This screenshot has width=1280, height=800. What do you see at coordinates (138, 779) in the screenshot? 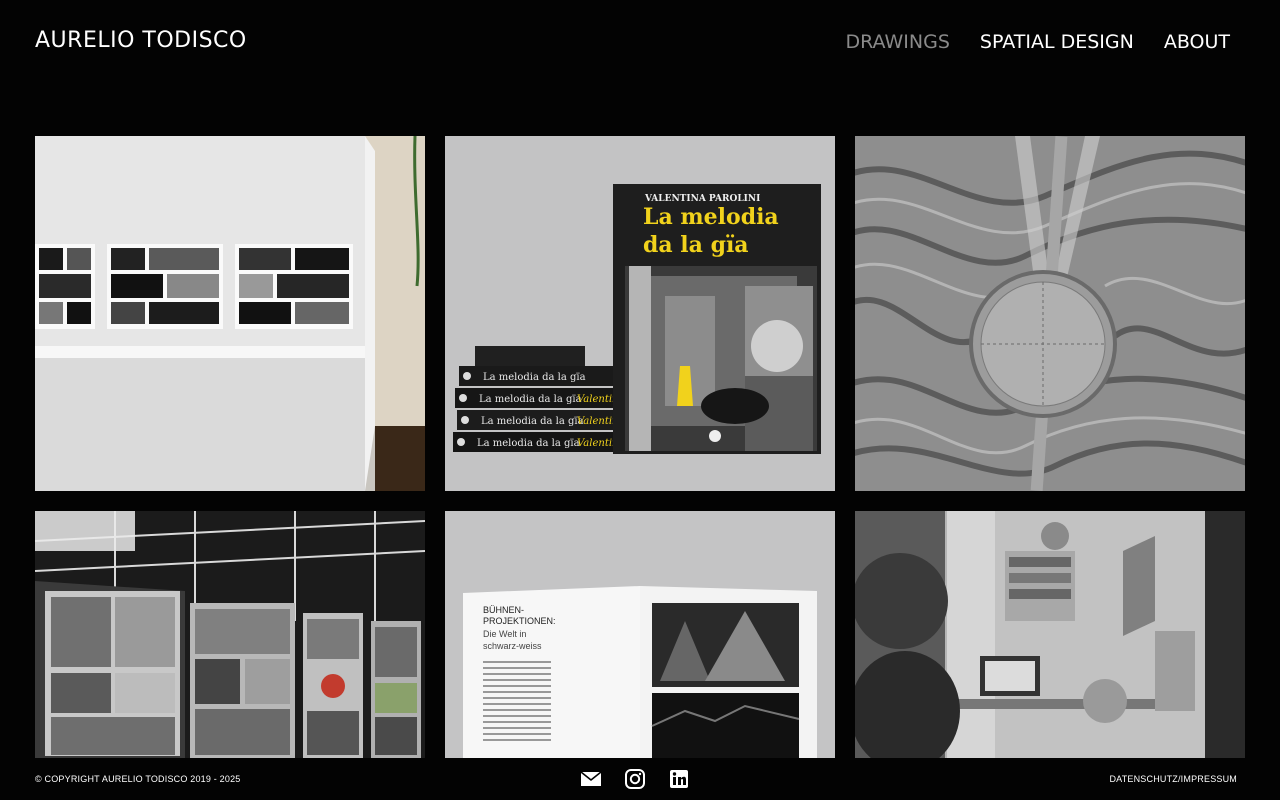
I see `copyright-text: © COPYRIGHT AURELIO TODISCO 2019 - 2025` at bounding box center [138, 779].